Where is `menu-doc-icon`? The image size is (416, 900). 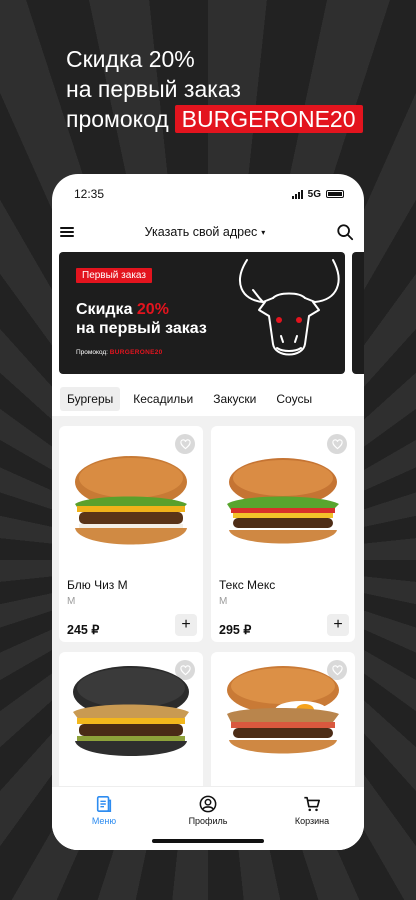 menu-doc-icon is located at coordinates (104, 804).